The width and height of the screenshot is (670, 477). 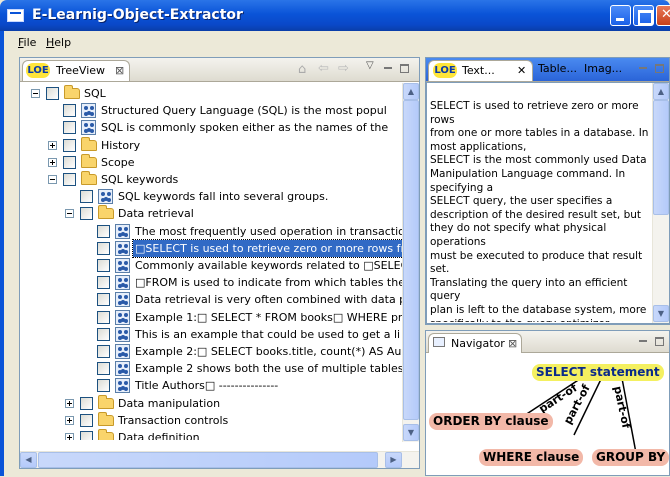 I want to click on tree-row: SQL, so click(x=211, y=93).